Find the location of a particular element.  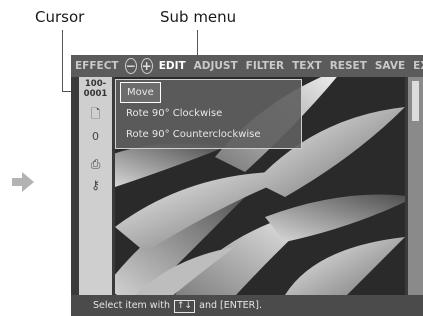

status-prefix: Select item with is located at coordinates (131, 305).